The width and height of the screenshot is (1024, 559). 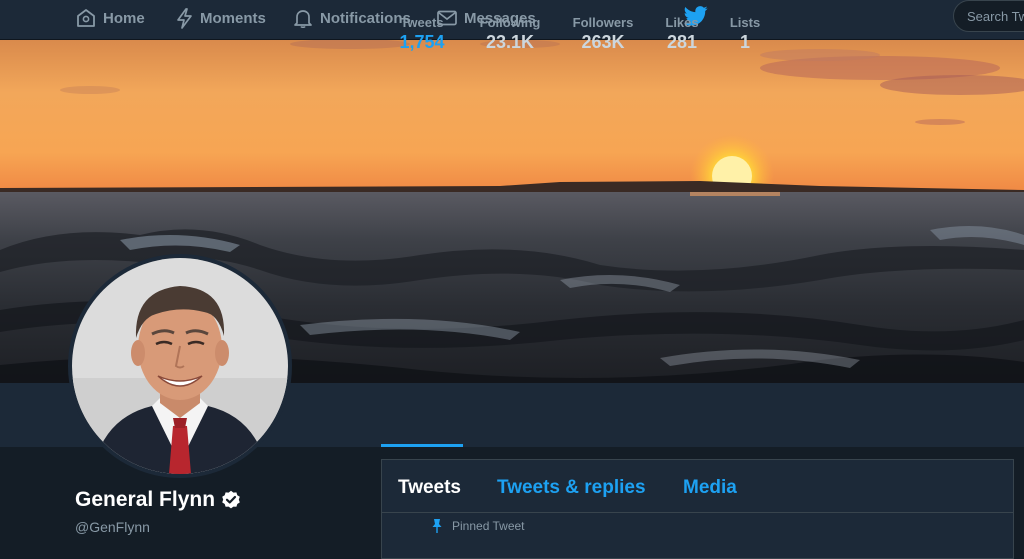 What do you see at coordinates (510, 22) in the screenshot?
I see `stat-following-label: Following` at bounding box center [510, 22].